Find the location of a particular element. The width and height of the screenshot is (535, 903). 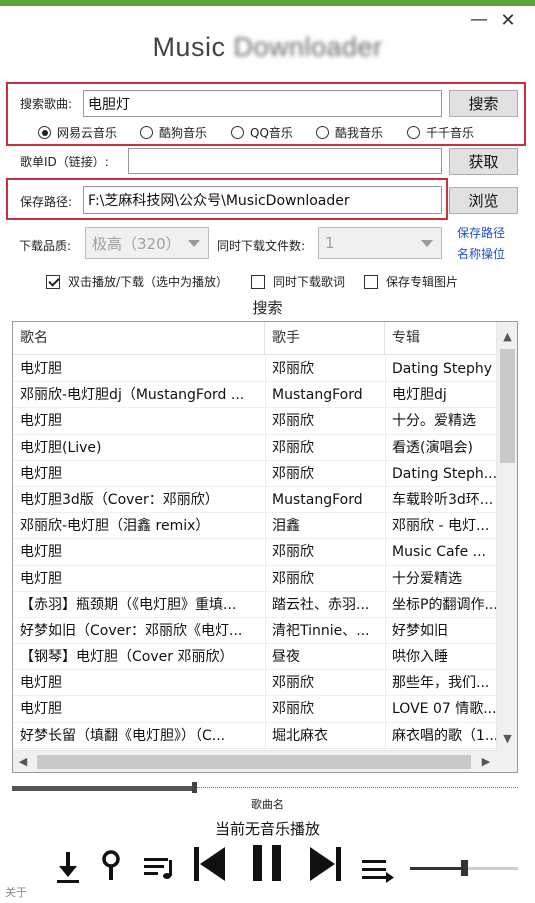

about-link: 关于 is located at coordinates (16, 892).